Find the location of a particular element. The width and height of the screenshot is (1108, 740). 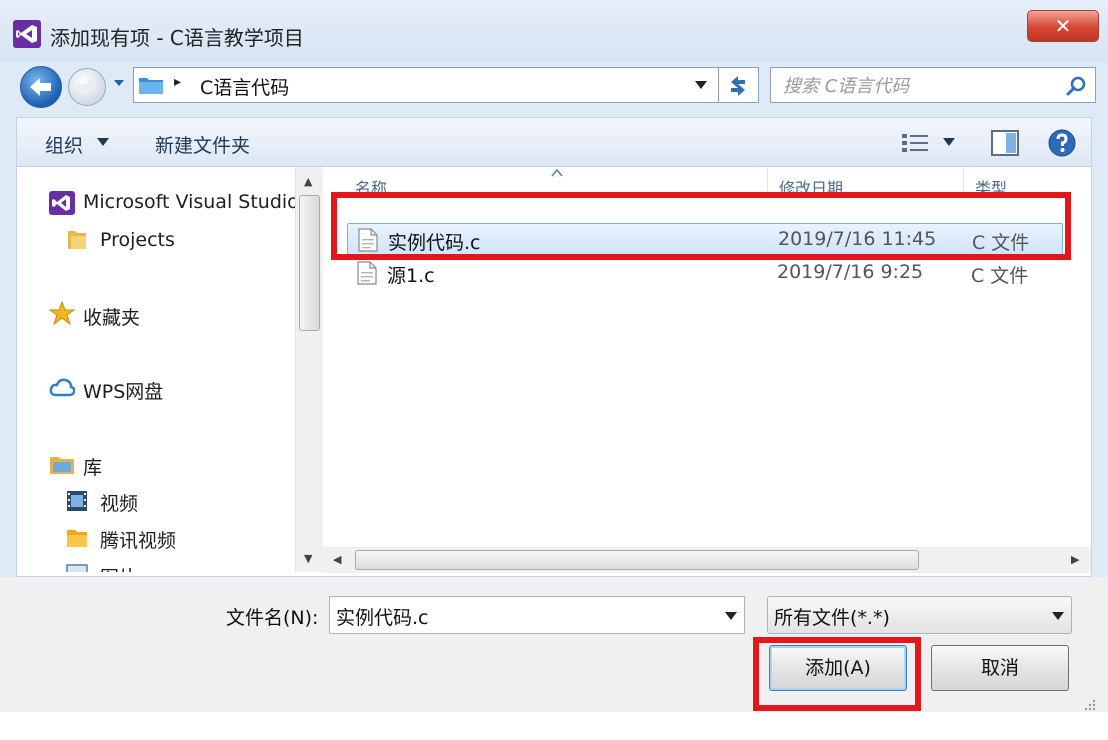

column-header-name: 名称 is located at coordinates (555, 189).